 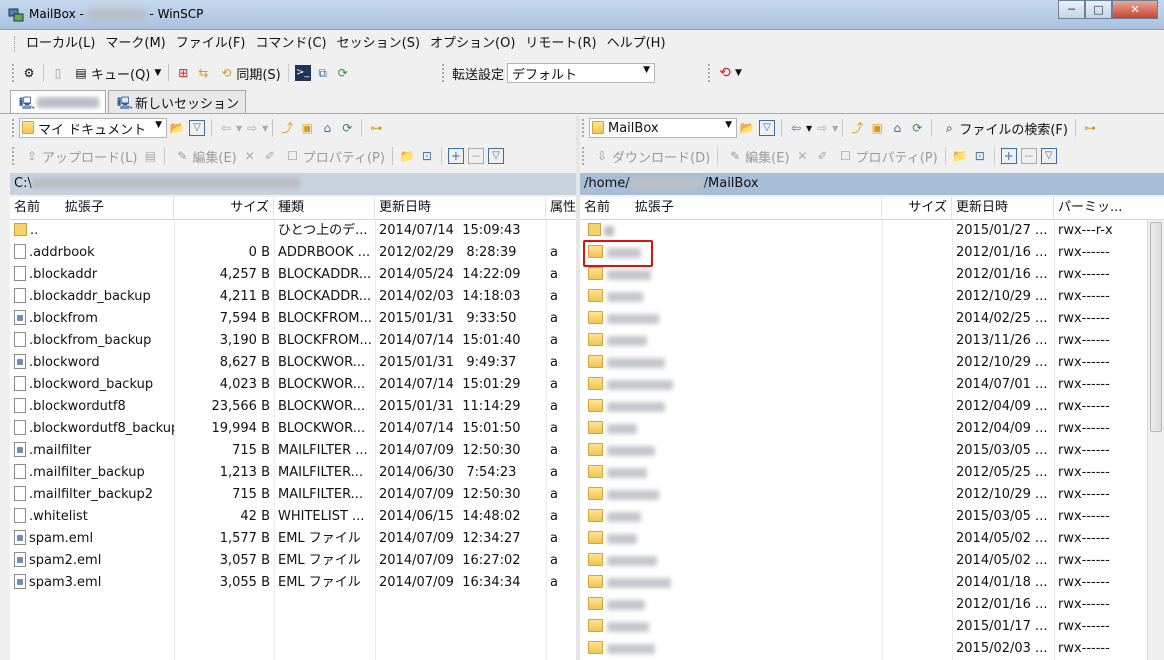 I want to click on queue-button: ▤ キュー(Q) ▼, so click(x=116, y=73).